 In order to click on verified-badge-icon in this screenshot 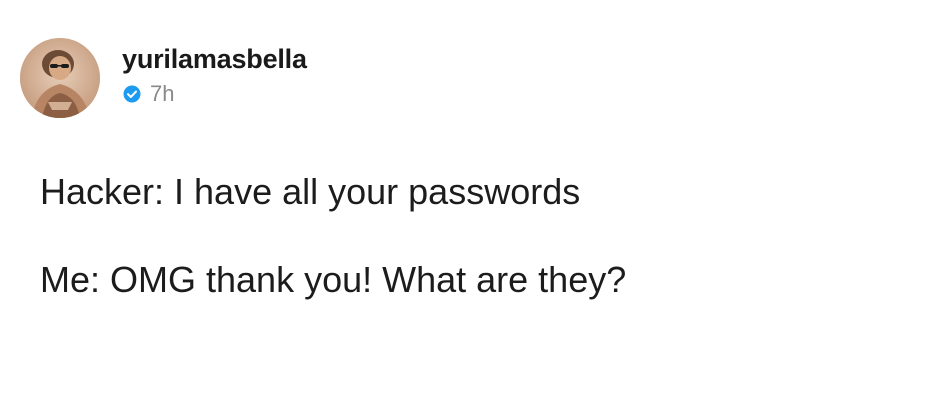, I will do `click(132, 94)`.